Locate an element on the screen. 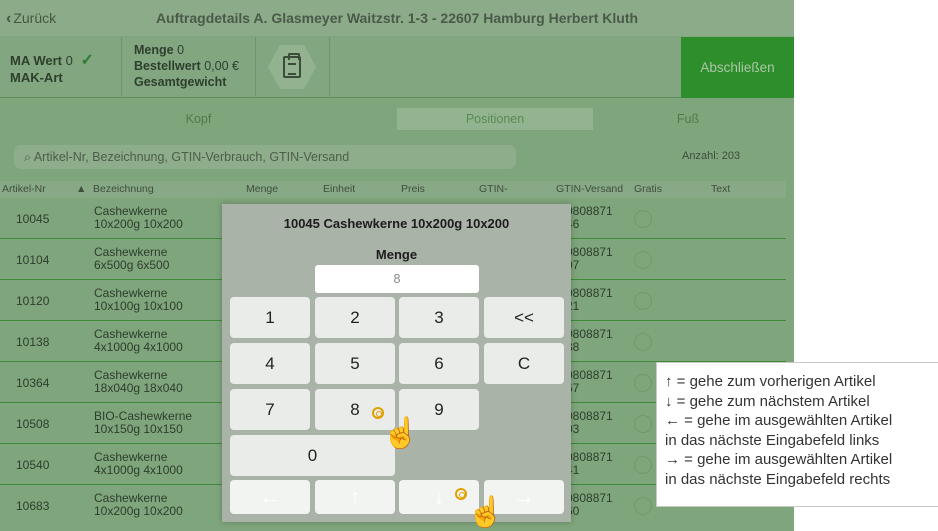 The height and width of the screenshot is (531, 938). cell-bezeichnung: Cashewkerne 10x100g 10x100 is located at coordinates (138, 300).